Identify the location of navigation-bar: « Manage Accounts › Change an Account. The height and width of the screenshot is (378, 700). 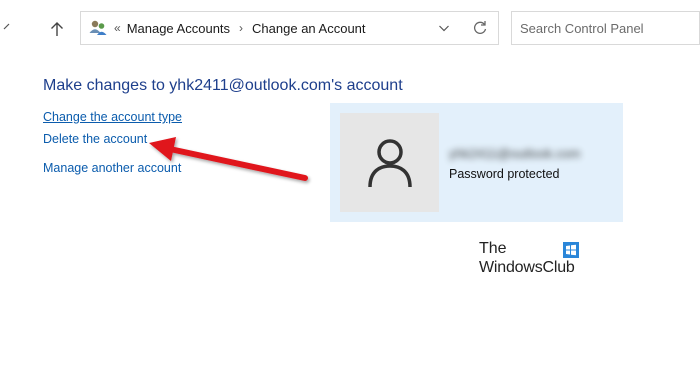
(350, 28).